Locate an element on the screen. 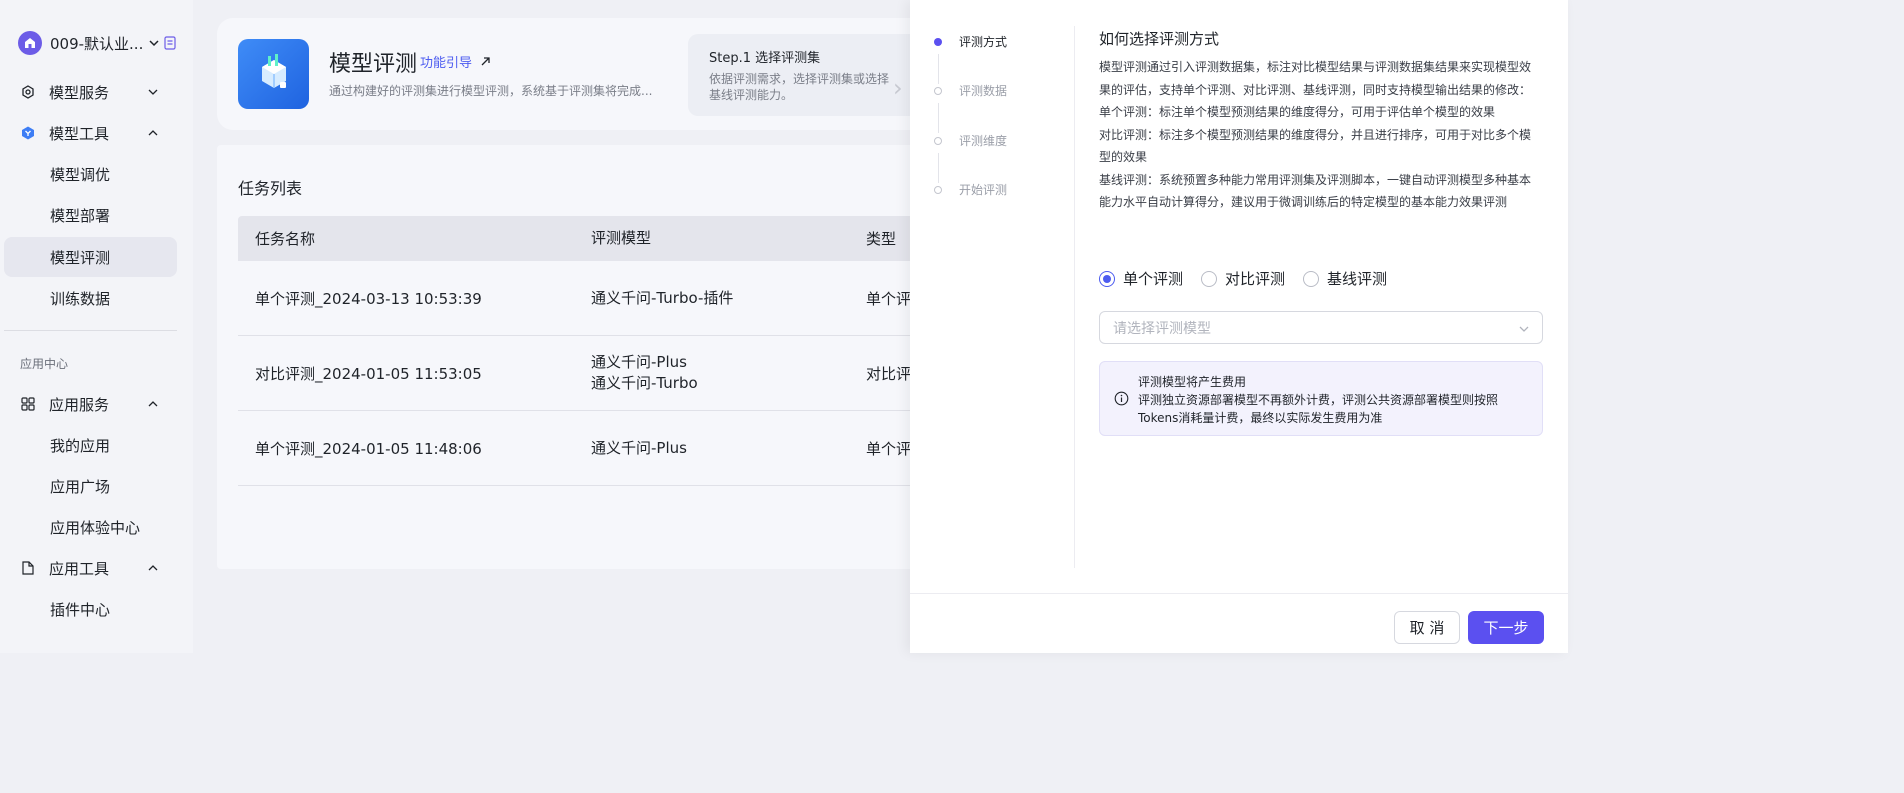 The width and height of the screenshot is (1904, 793). radio-single-eval: 单个评测 is located at coordinates (1141, 278).